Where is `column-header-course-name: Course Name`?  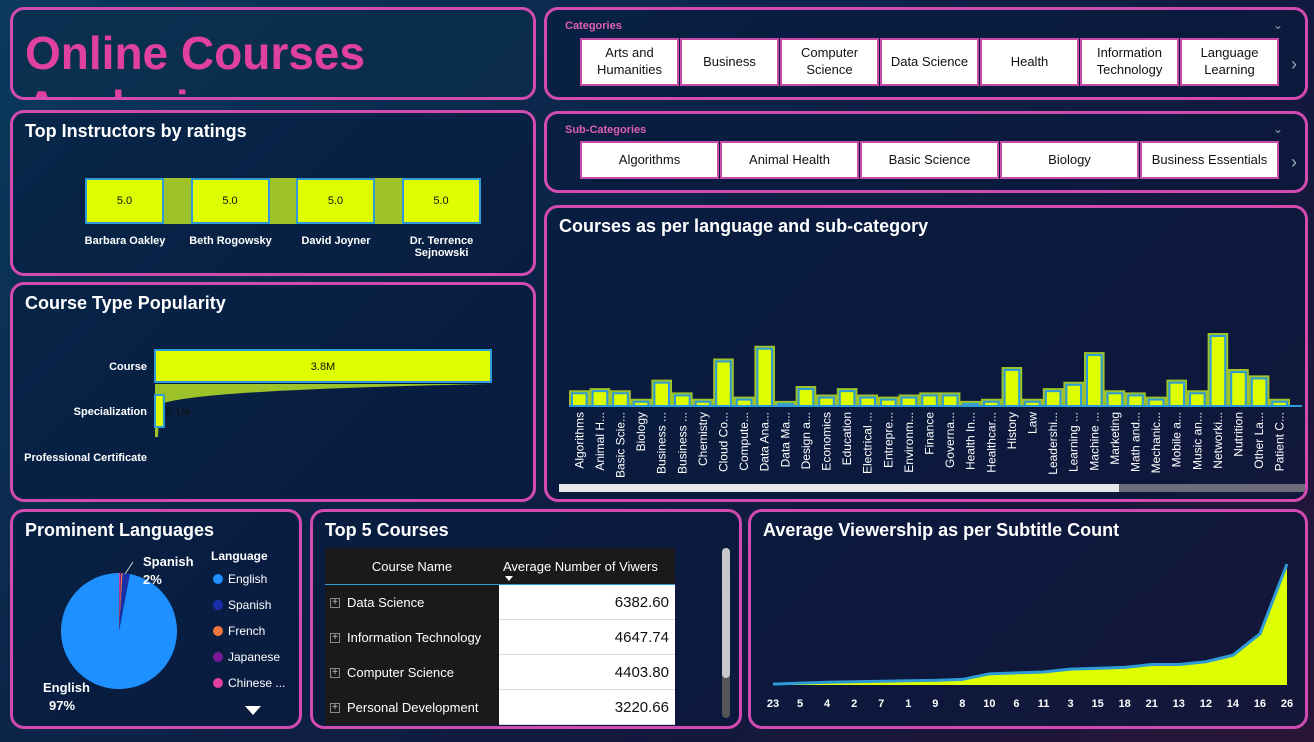 column-header-course-name: Course Name is located at coordinates (412, 566).